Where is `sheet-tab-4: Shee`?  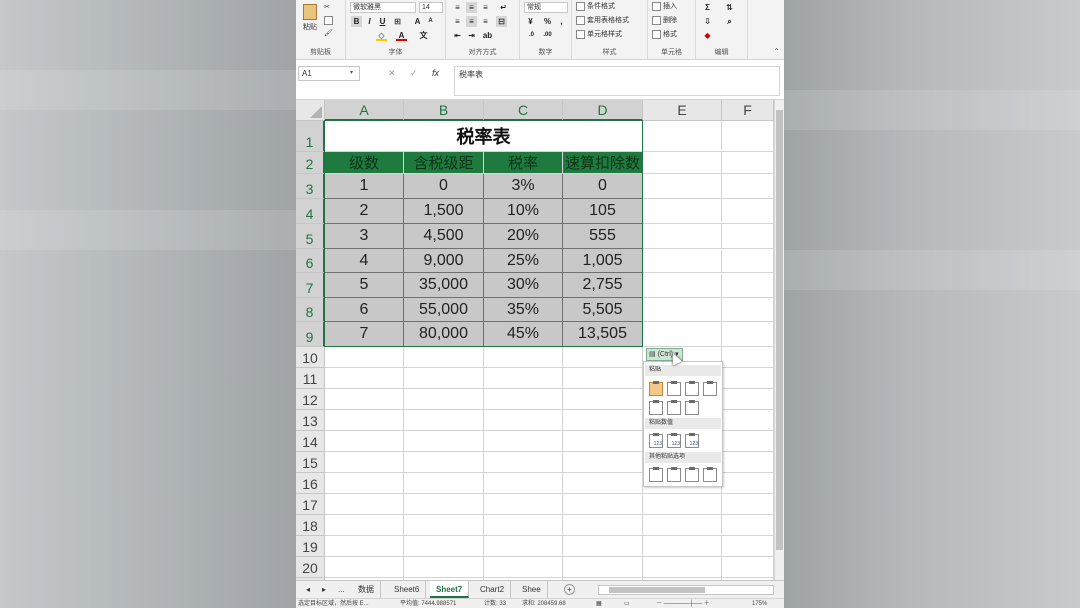
sheet-tab-4: Shee is located at coordinates (532, 589).